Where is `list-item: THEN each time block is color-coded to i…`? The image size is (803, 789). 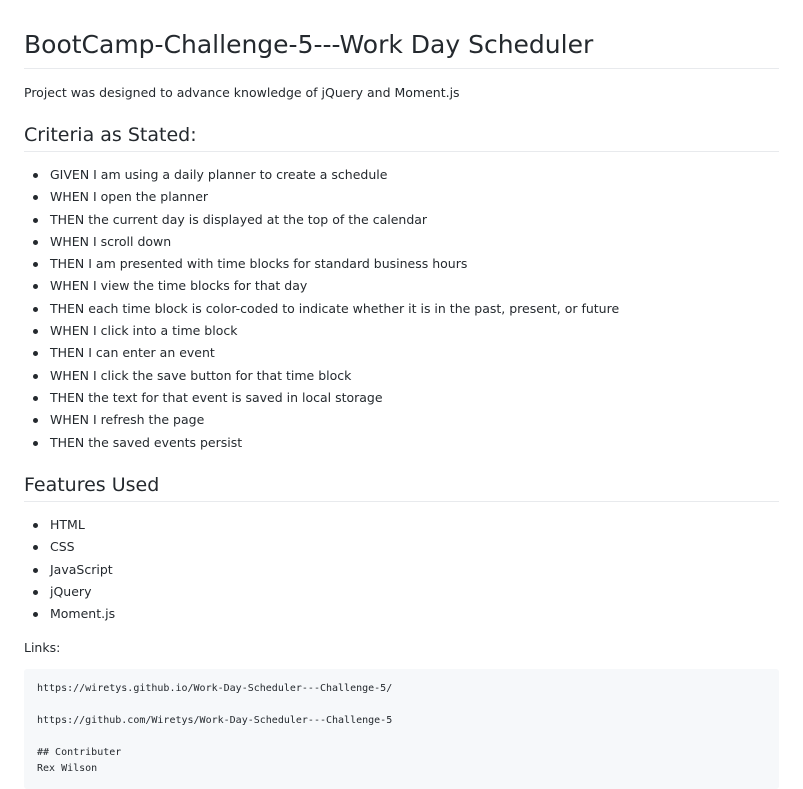
list-item: THEN each time block is color-coded to i… is located at coordinates (326, 309).